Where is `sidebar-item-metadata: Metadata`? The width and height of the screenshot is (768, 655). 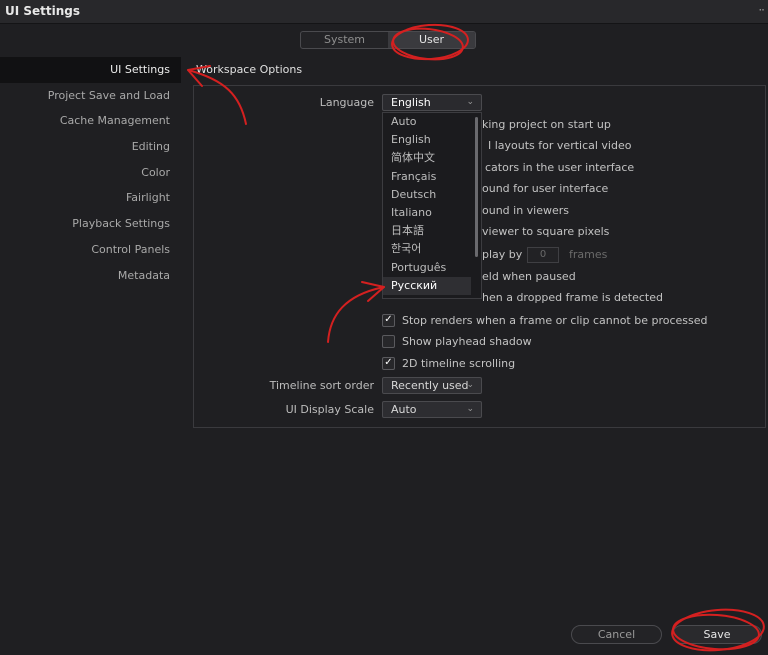 sidebar-item-metadata: Metadata is located at coordinates (90, 276).